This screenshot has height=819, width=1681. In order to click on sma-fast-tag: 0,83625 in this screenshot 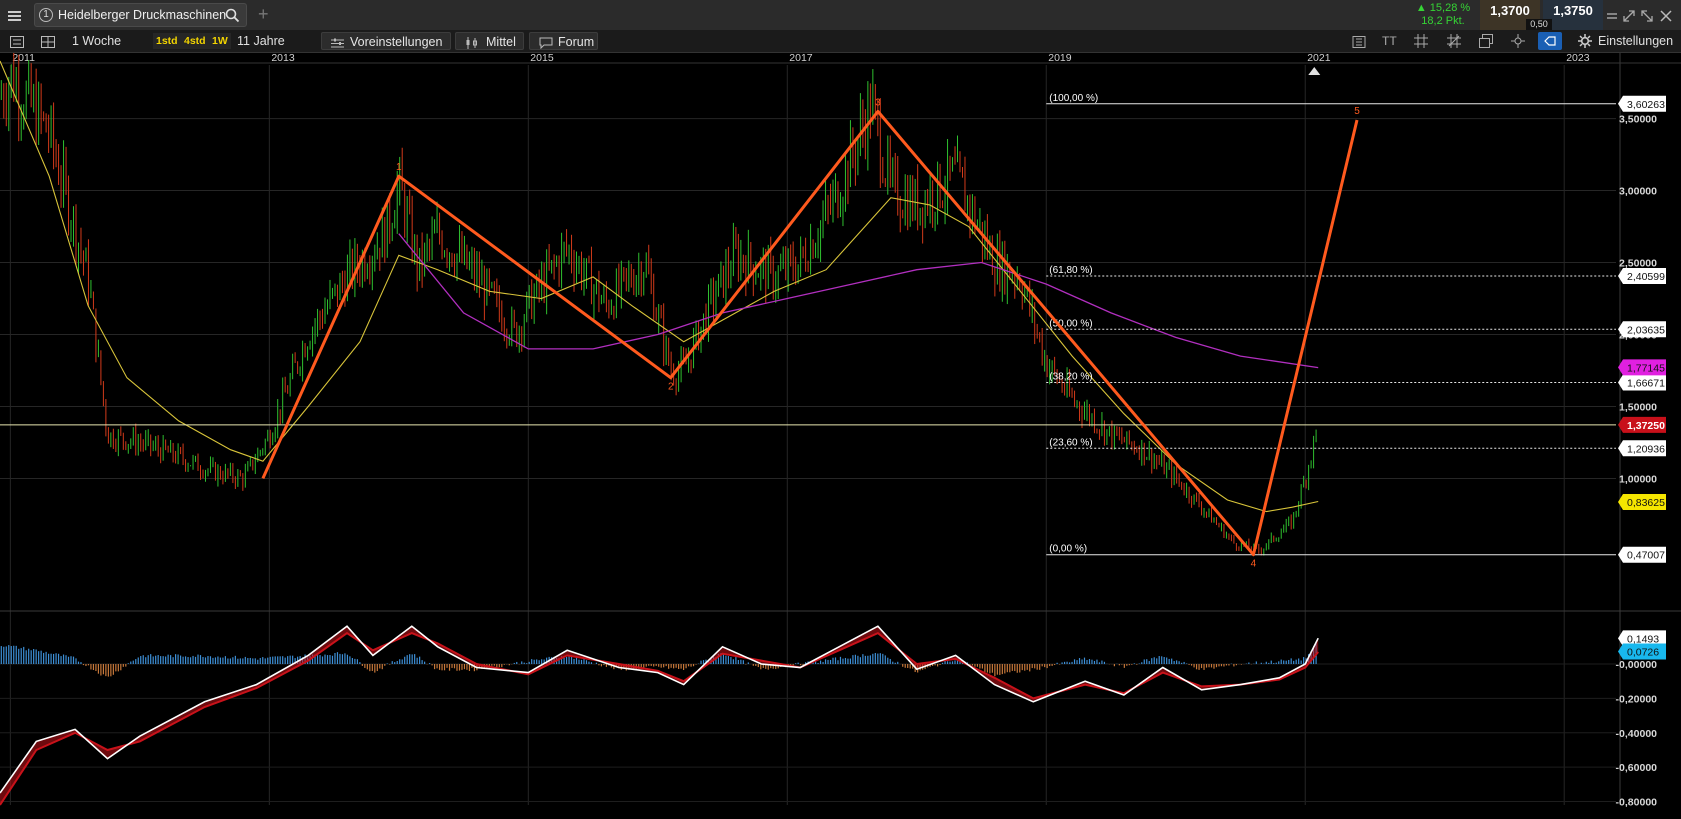, I will do `click(1642, 502)`.